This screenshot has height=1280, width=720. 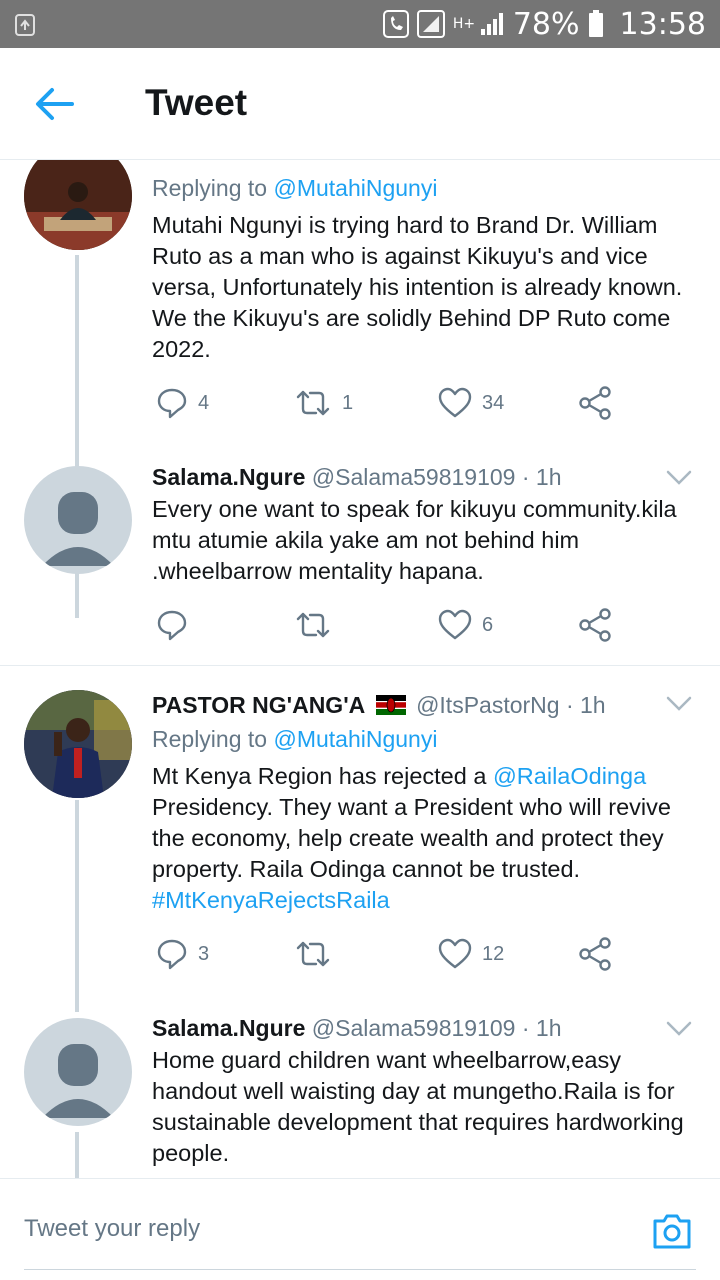 I want to click on like-count: 6, so click(x=488, y=624).